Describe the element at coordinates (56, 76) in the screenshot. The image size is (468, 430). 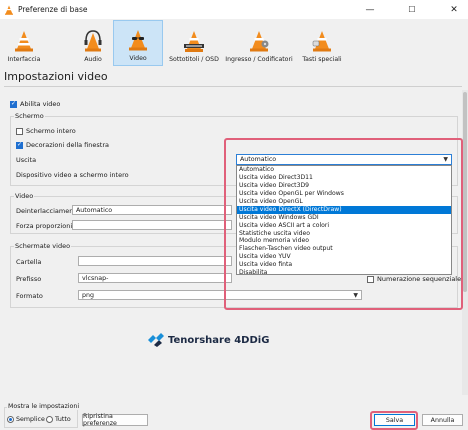
I see `page-title: Impostazioni video` at that location.